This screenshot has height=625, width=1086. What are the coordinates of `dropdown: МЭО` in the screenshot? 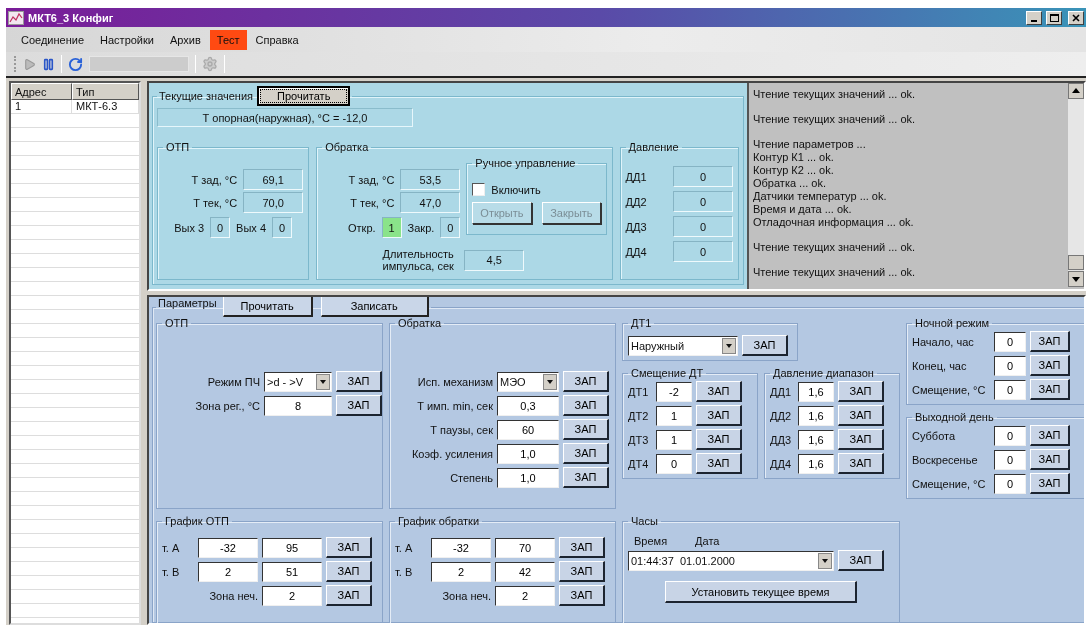 It's located at (528, 381).